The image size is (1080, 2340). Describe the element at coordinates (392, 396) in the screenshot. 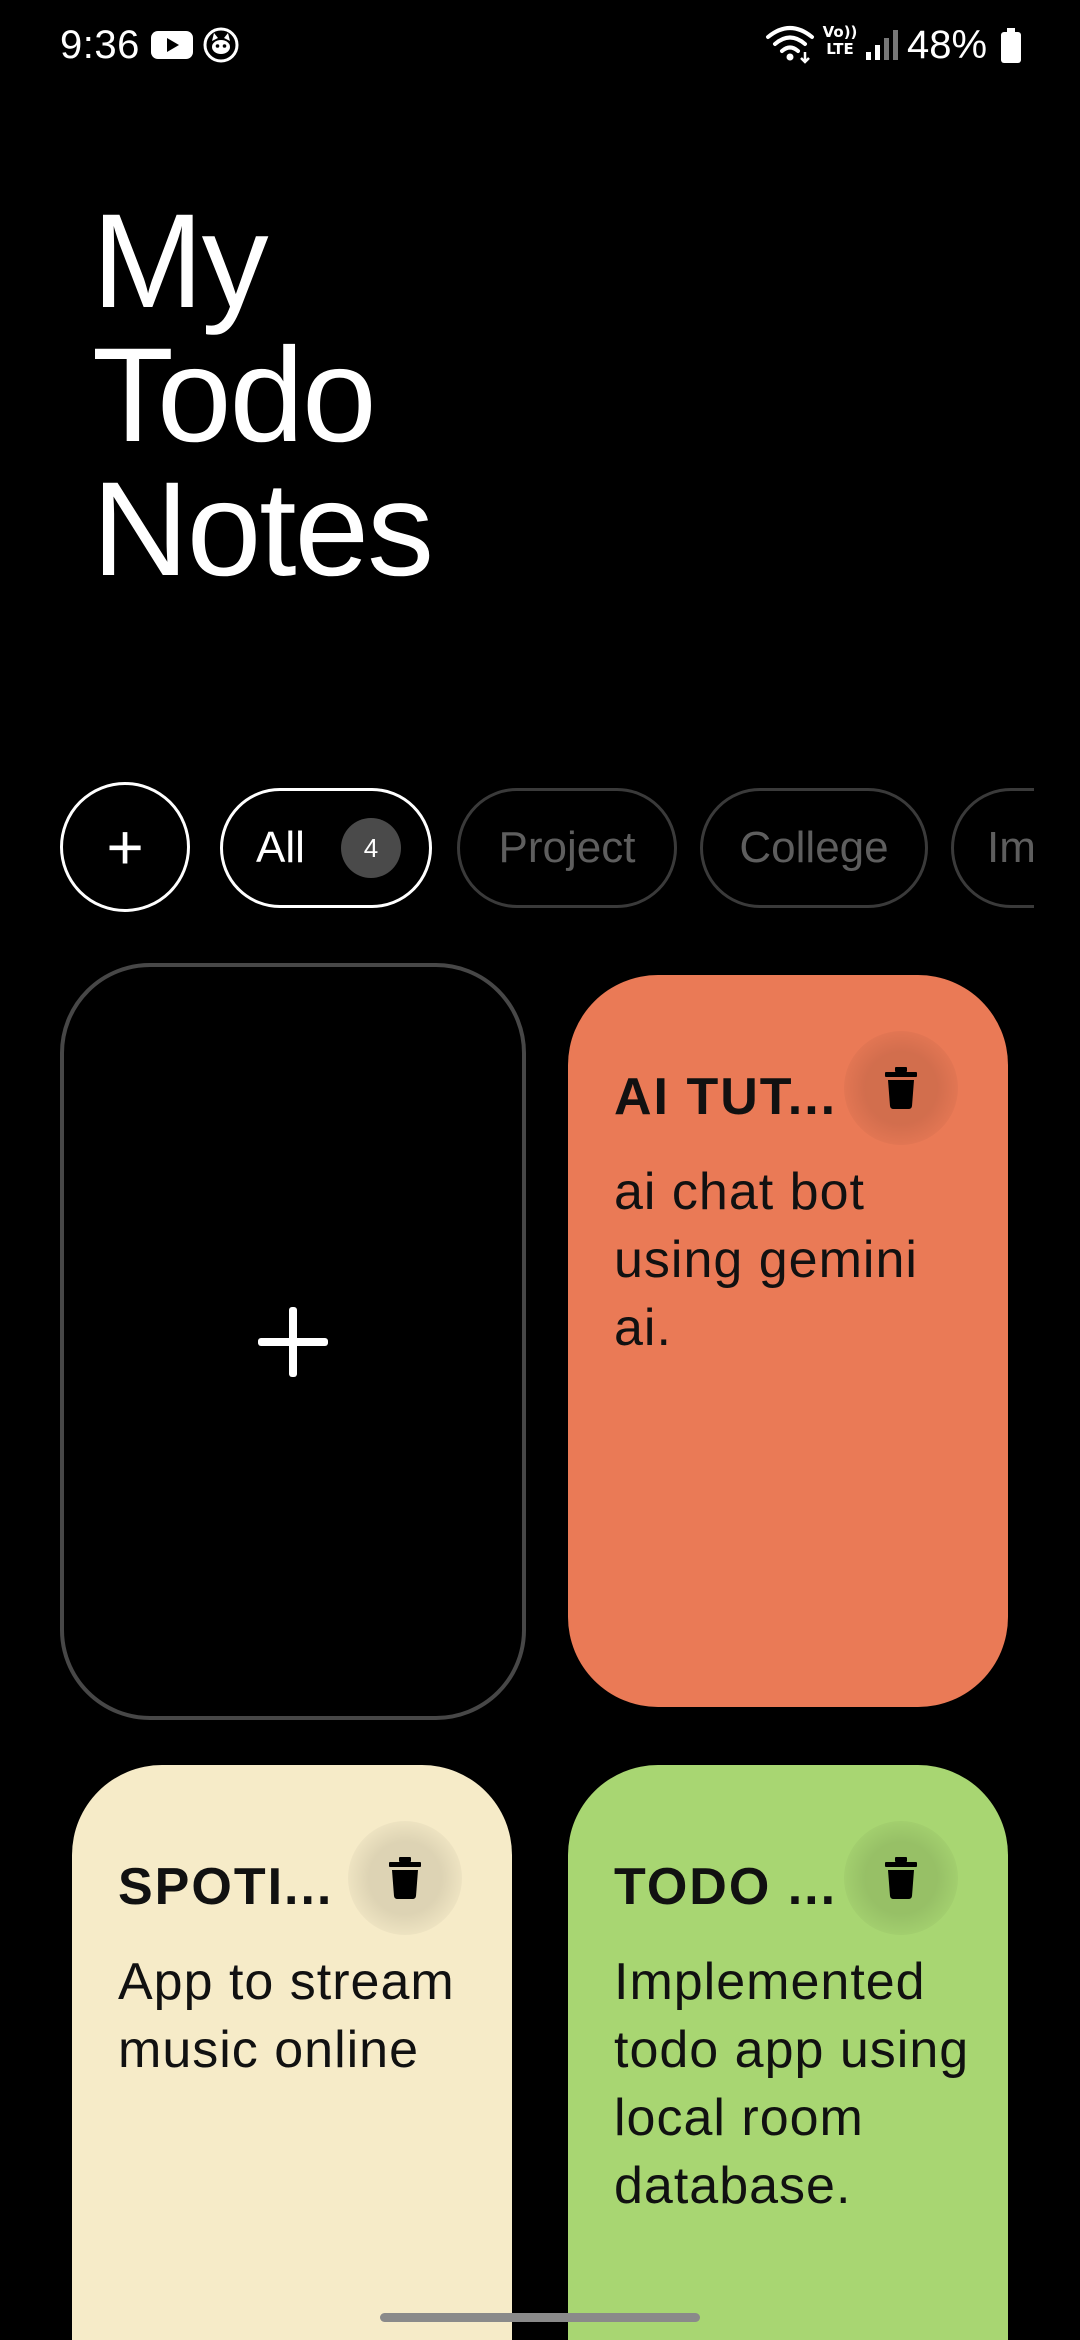

I see `page-title: My Todo Notes` at that location.